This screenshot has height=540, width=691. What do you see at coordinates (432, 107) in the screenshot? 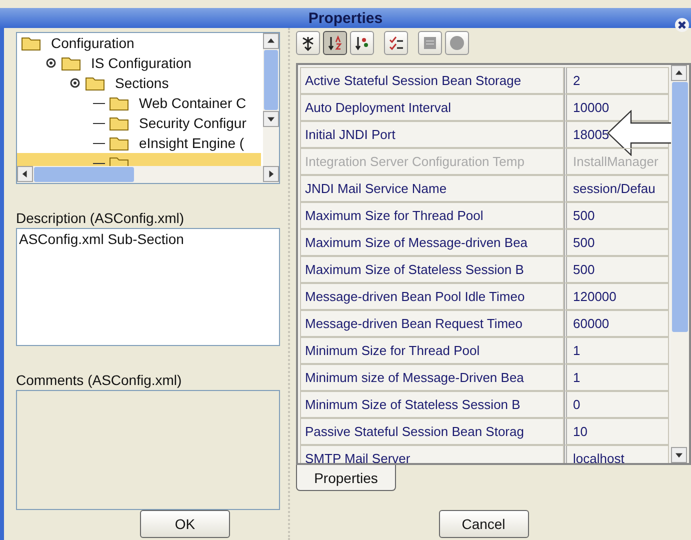
I see `property-name: Auto Deployment Interval` at bounding box center [432, 107].